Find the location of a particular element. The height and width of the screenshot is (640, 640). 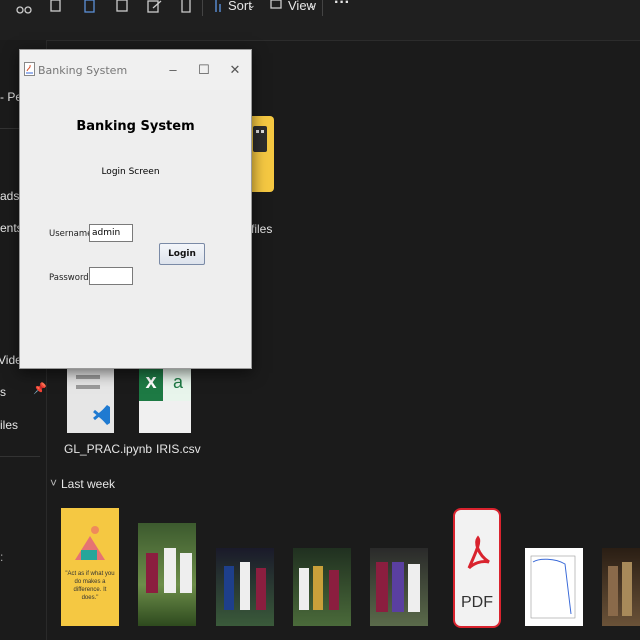

sidebar-item-files: iles is located at coordinates (9, 425).